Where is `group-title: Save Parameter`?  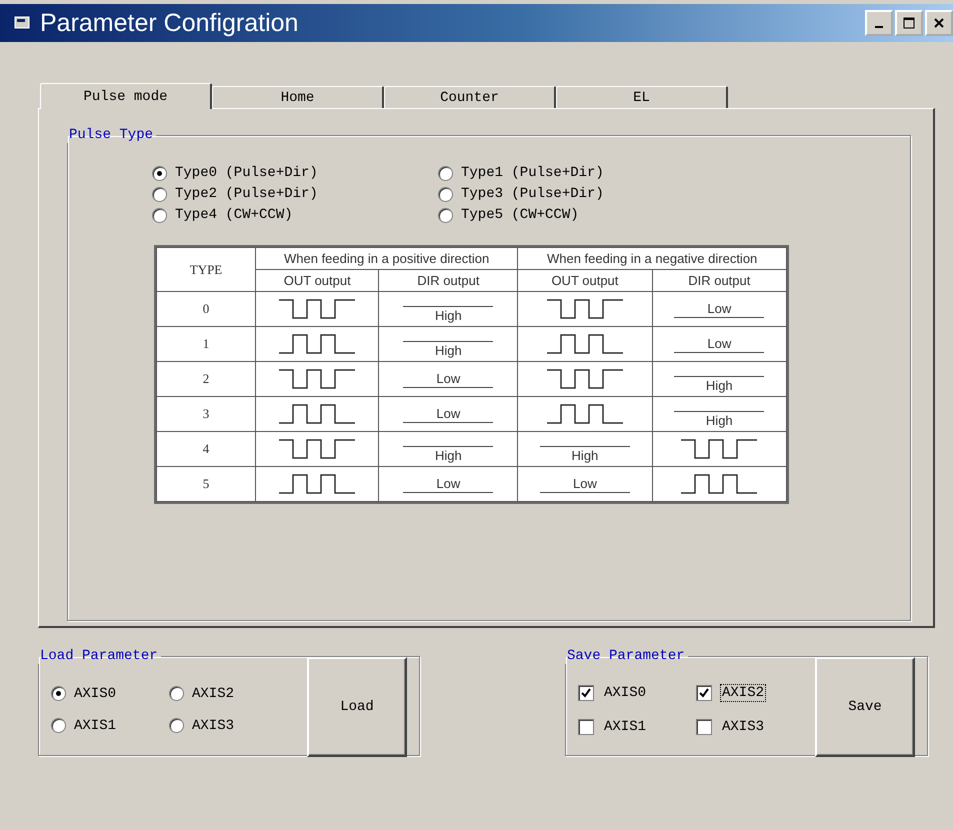 group-title: Save Parameter is located at coordinates (626, 656).